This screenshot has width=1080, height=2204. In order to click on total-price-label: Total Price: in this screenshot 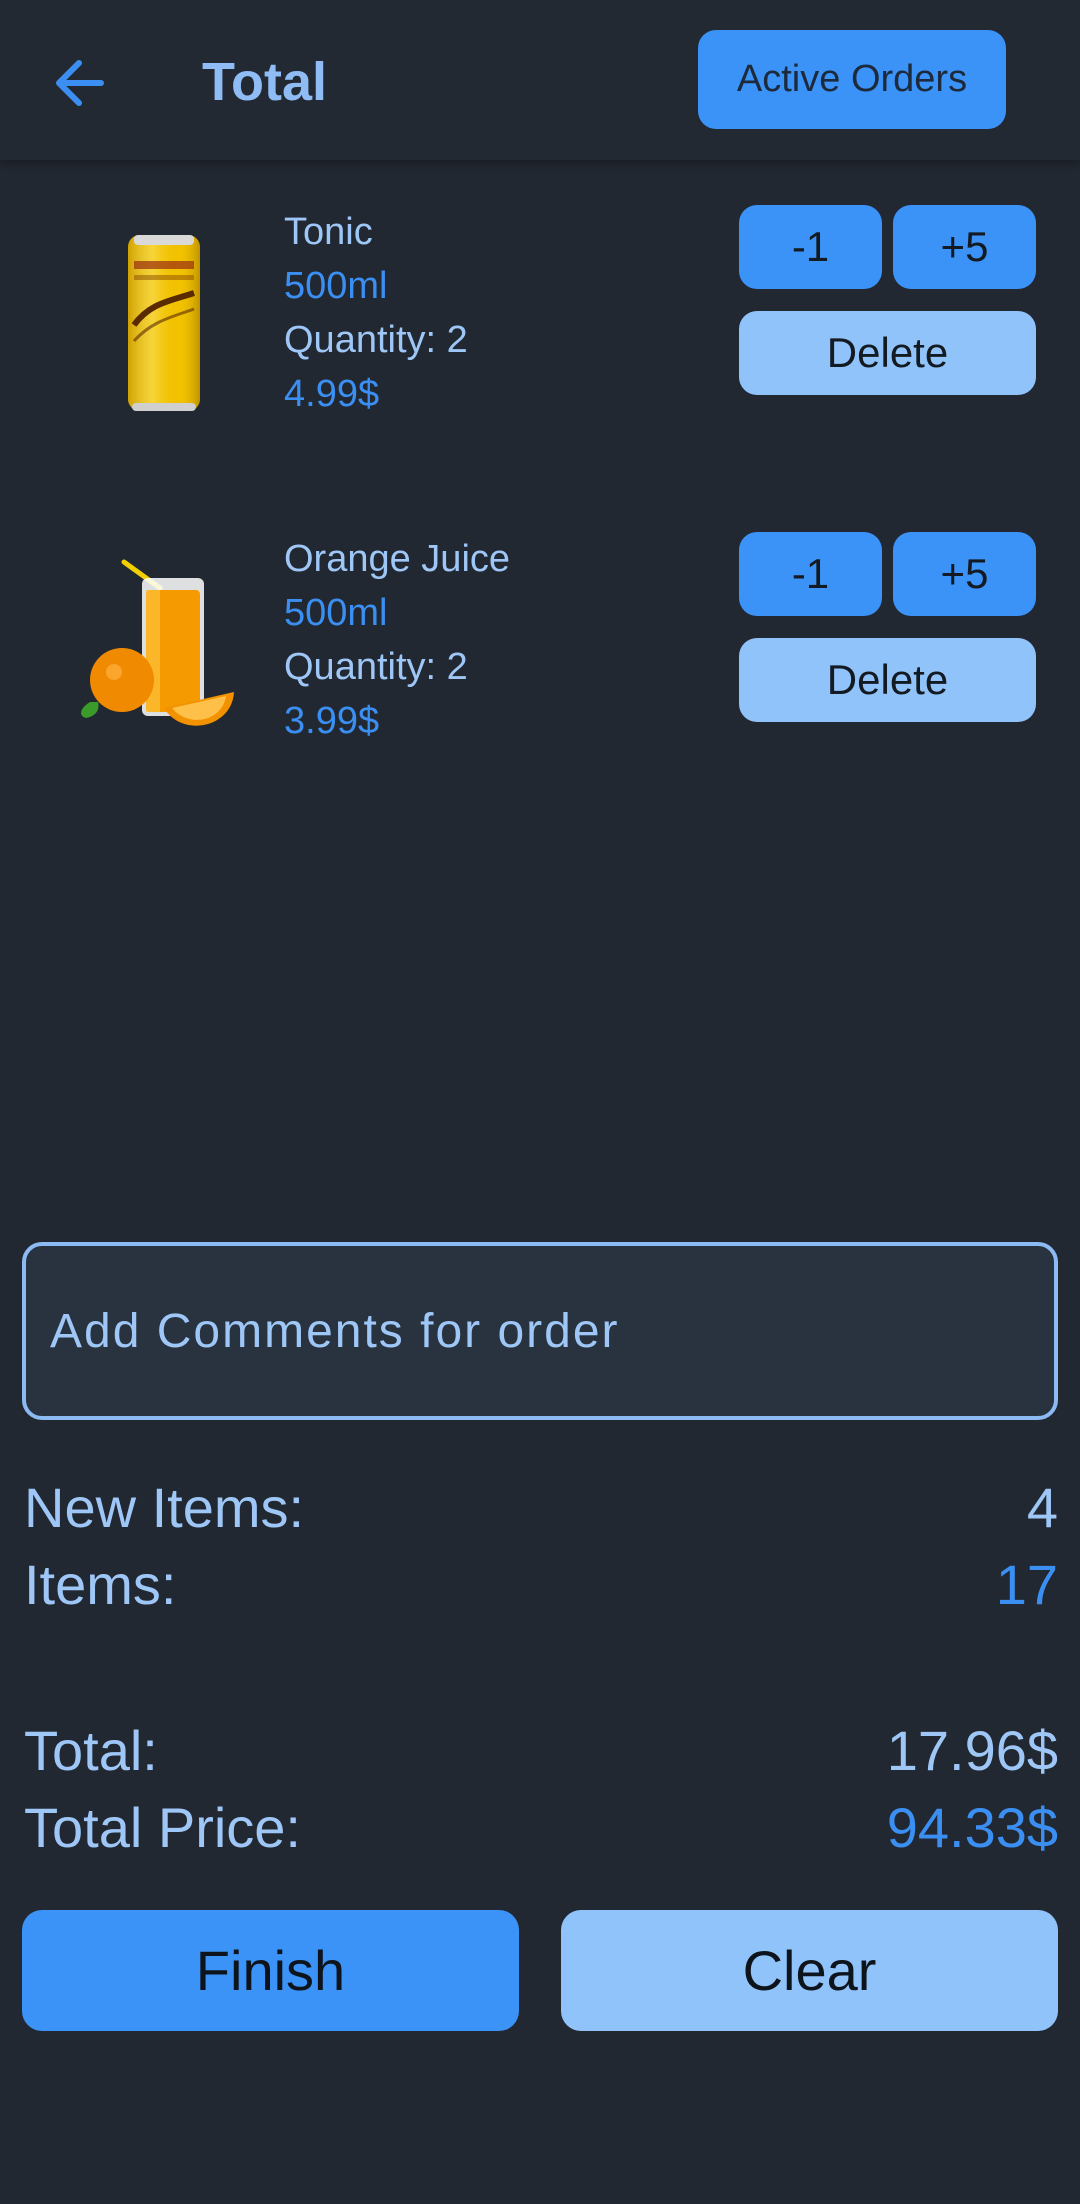, I will do `click(162, 1827)`.